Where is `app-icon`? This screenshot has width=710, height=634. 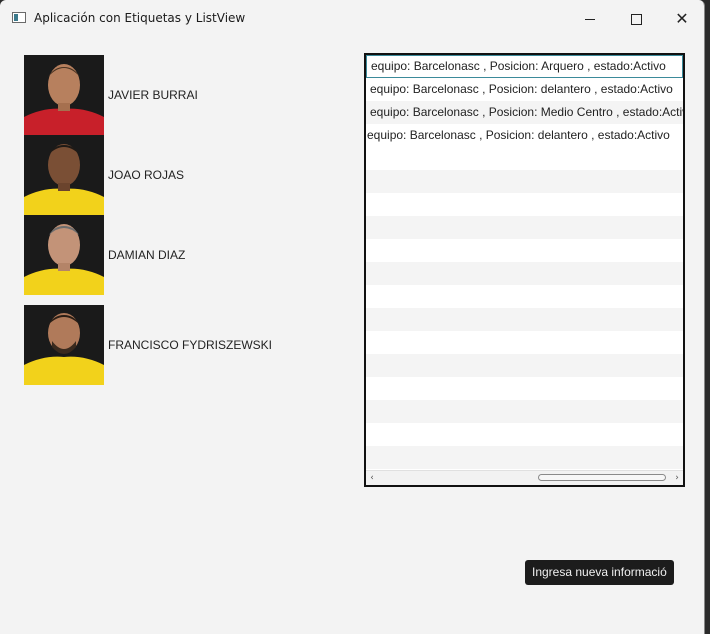
app-icon is located at coordinates (19, 17).